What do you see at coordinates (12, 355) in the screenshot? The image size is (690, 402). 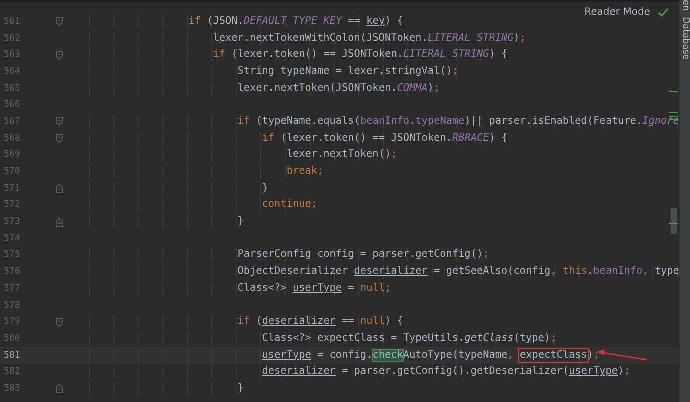 I see `line-number: 581` at bounding box center [12, 355].